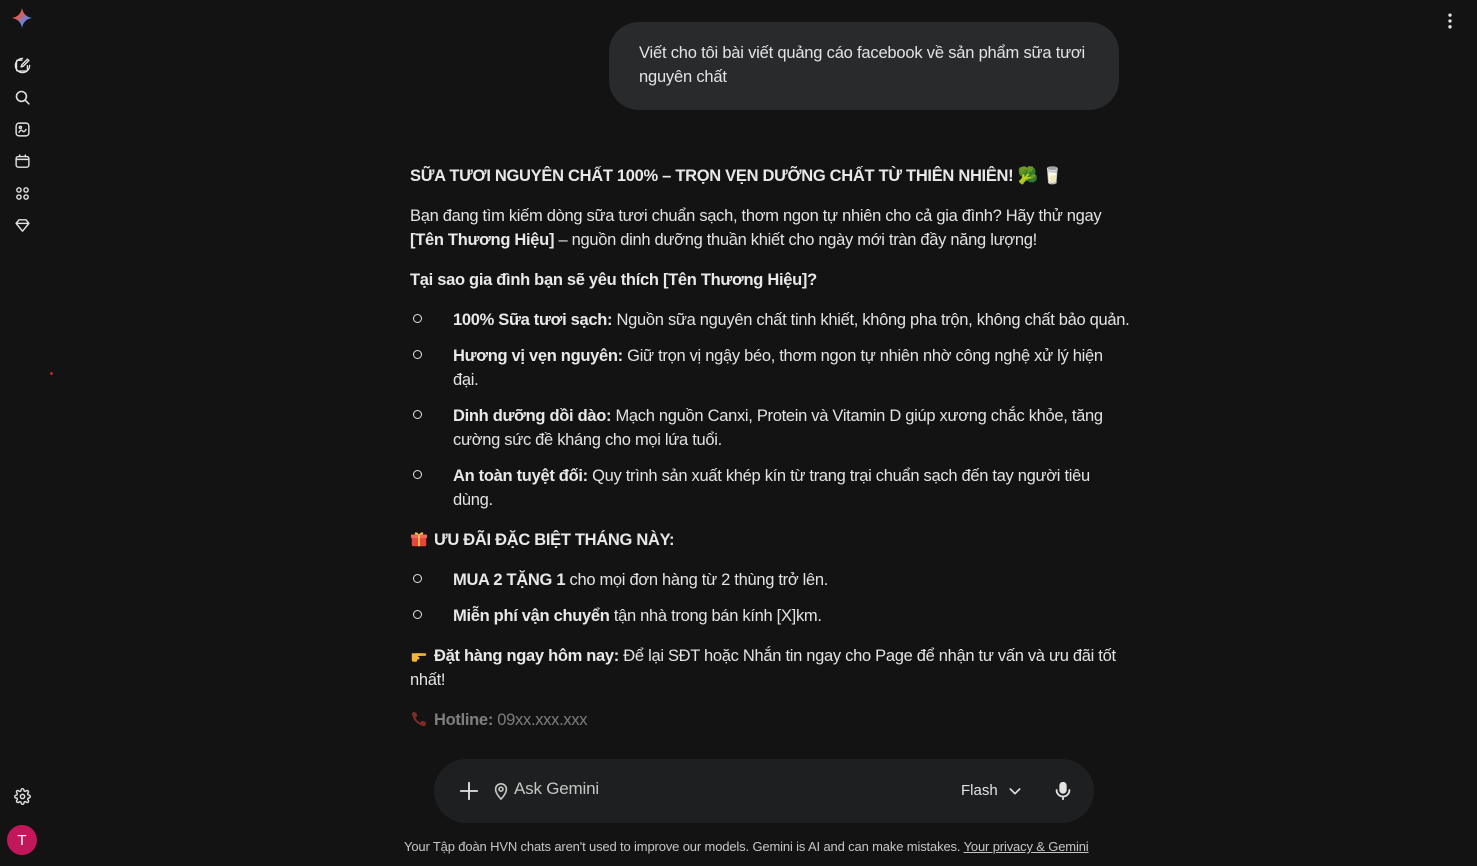 The width and height of the screenshot is (1477, 866). Describe the element at coordinates (26, 433) in the screenshot. I see `sidebar: T` at that location.